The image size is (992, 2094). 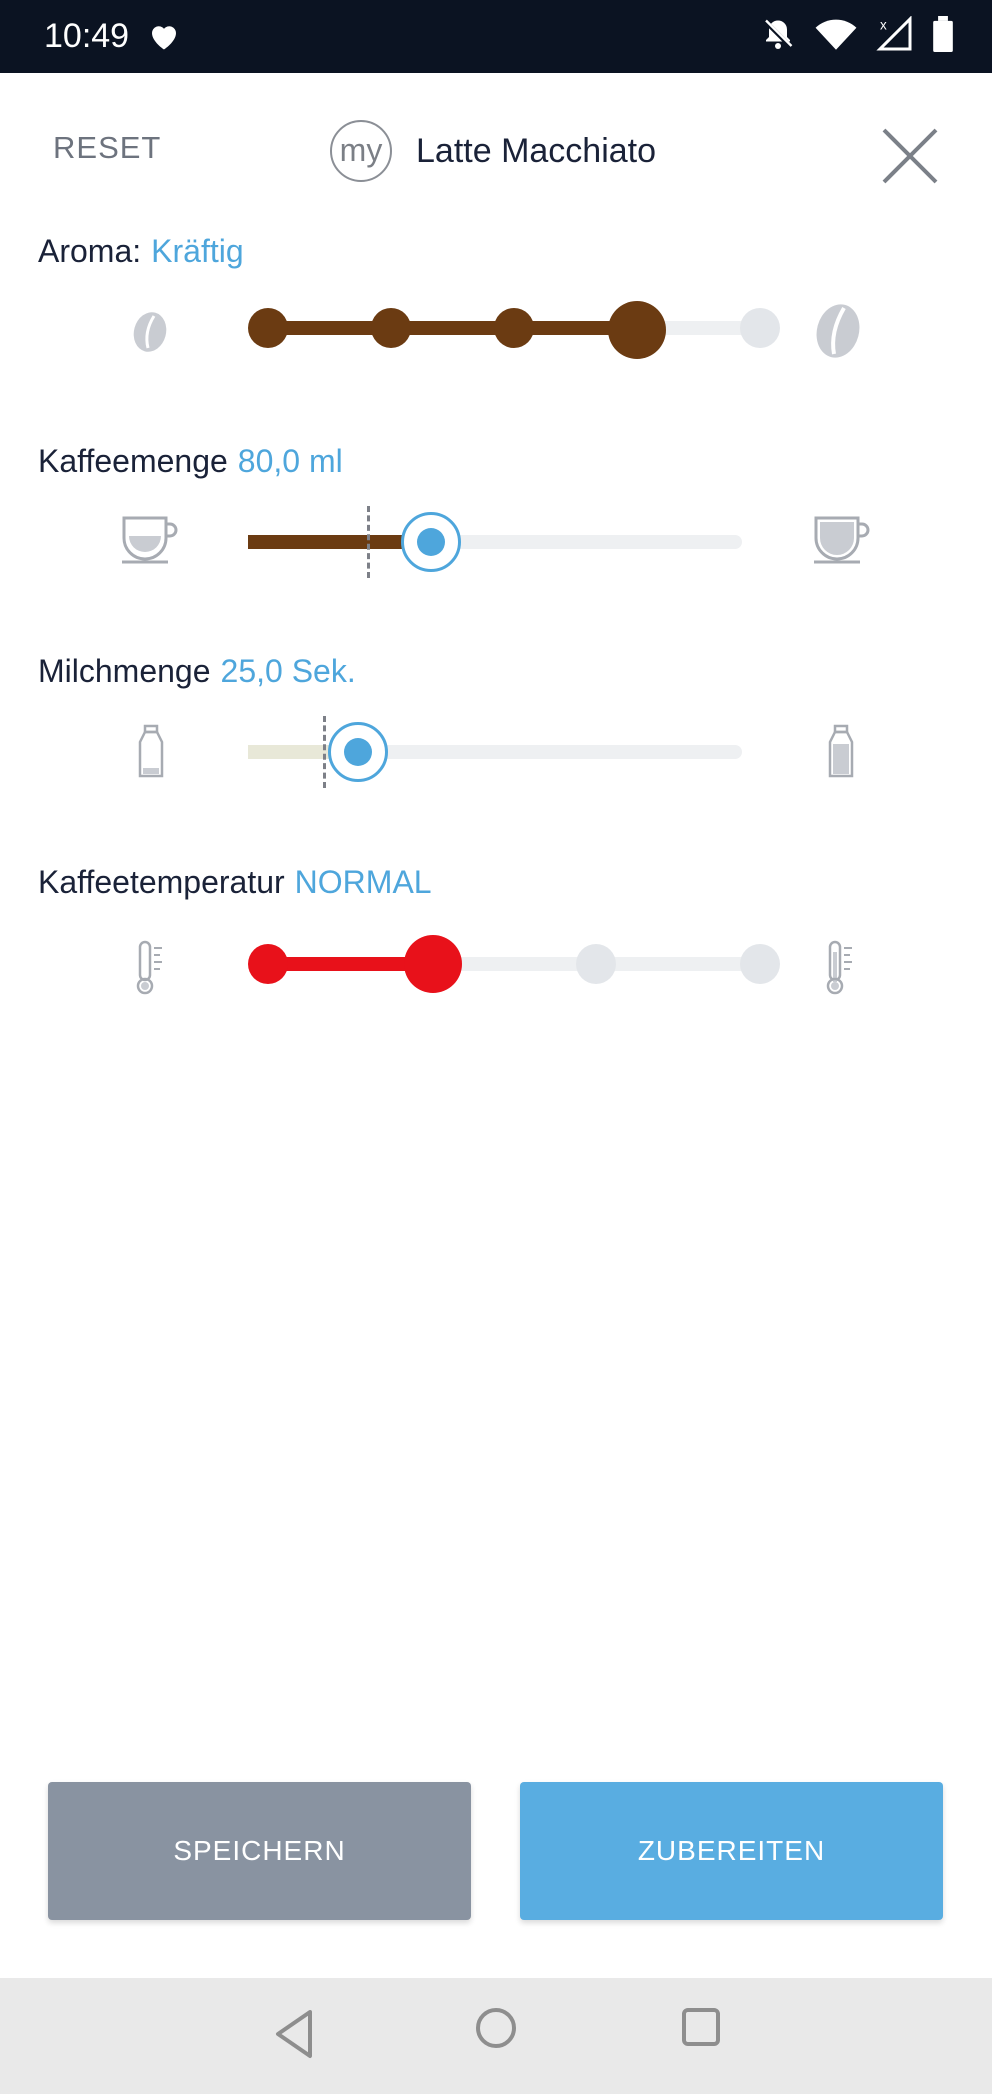 What do you see at coordinates (496, 2028) in the screenshot?
I see `home-icon` at bounding box center [496, 2028].